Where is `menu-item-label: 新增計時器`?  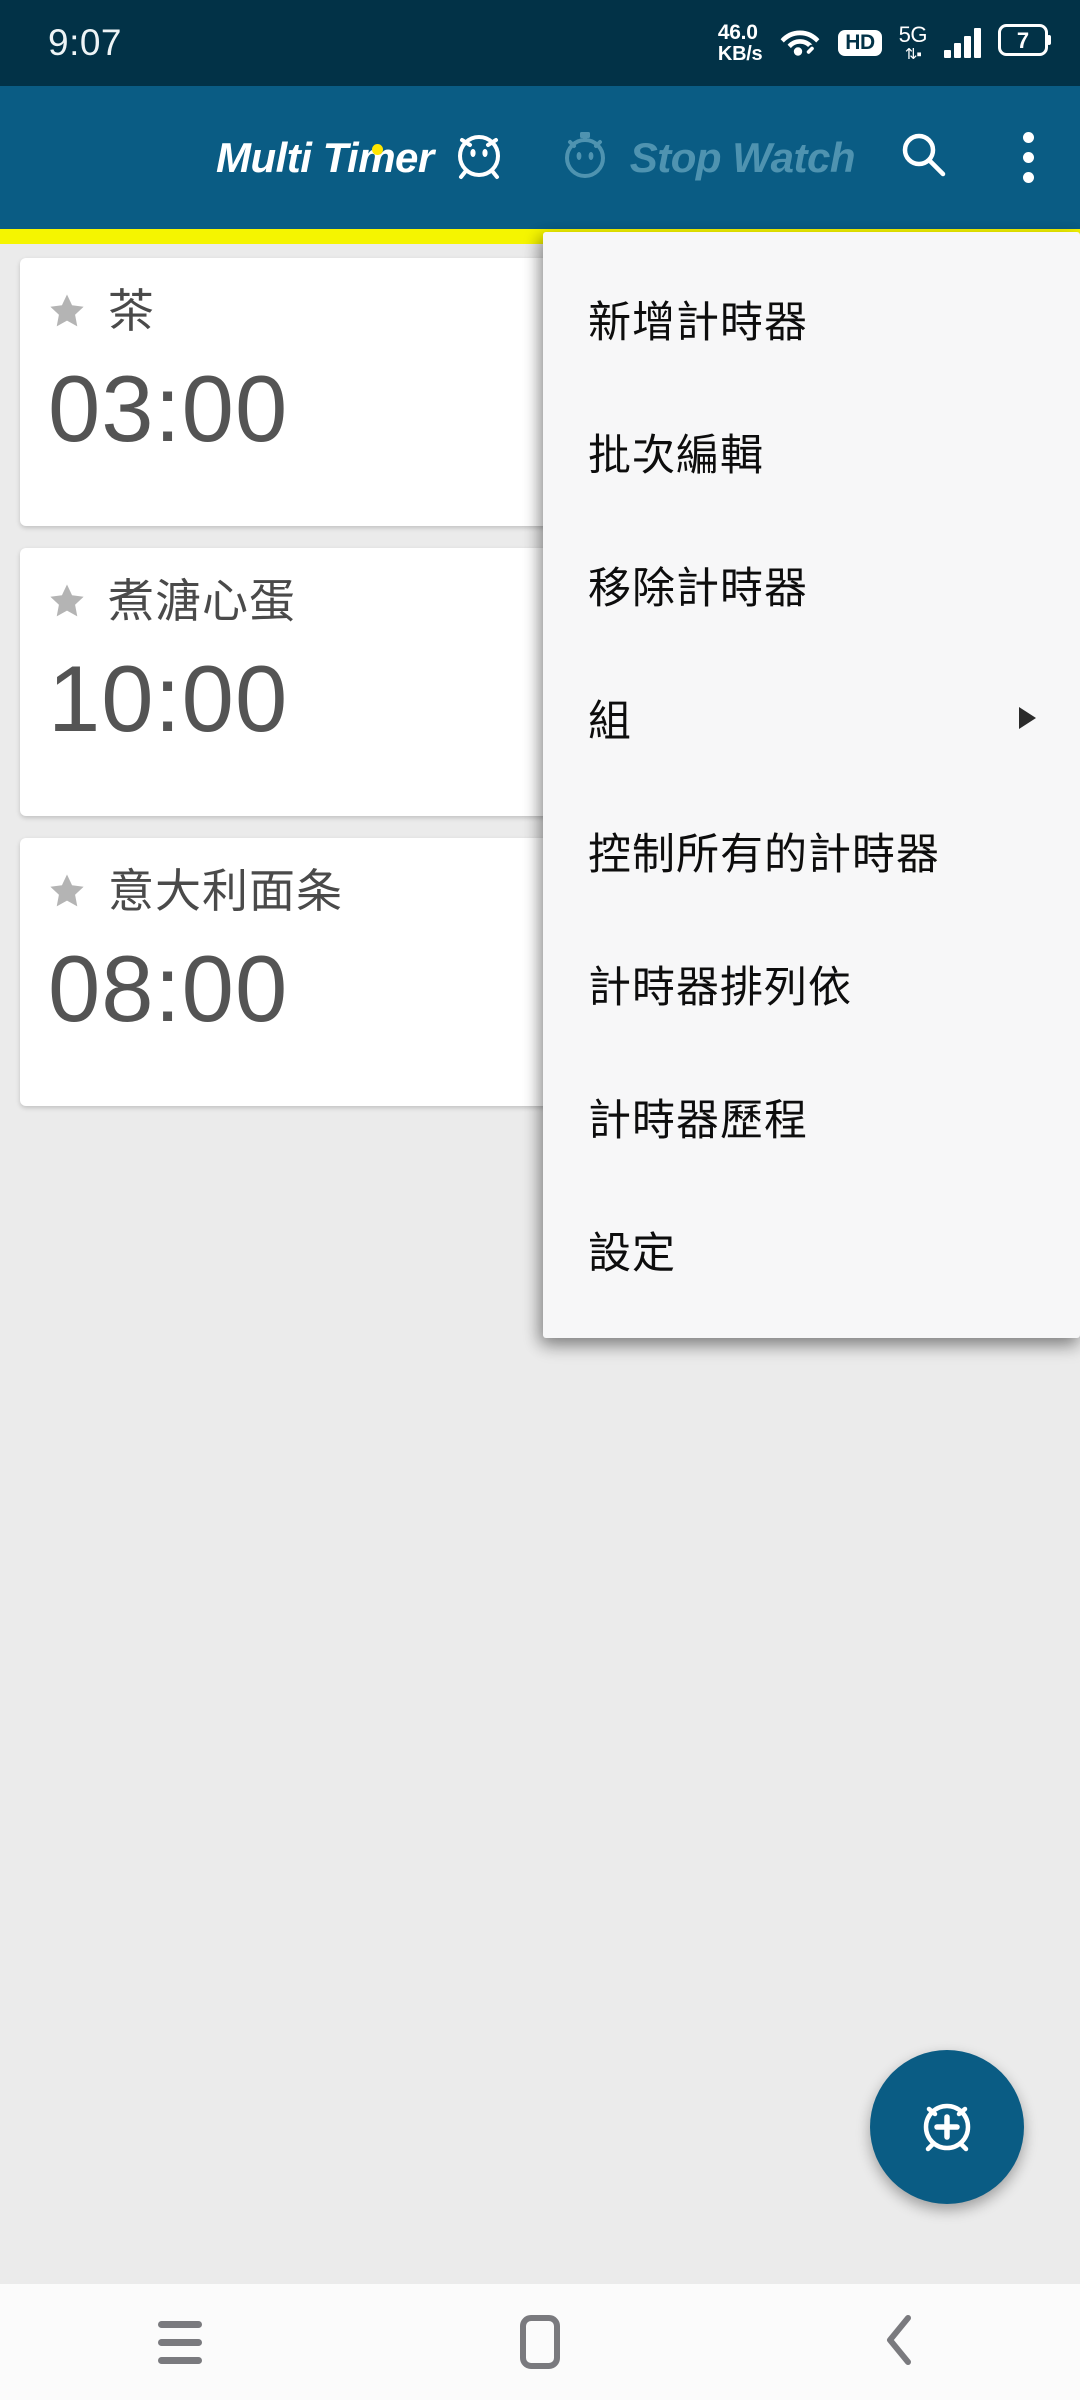
menu-item-label: 新增計時器 is located at coordinates (698, 322).